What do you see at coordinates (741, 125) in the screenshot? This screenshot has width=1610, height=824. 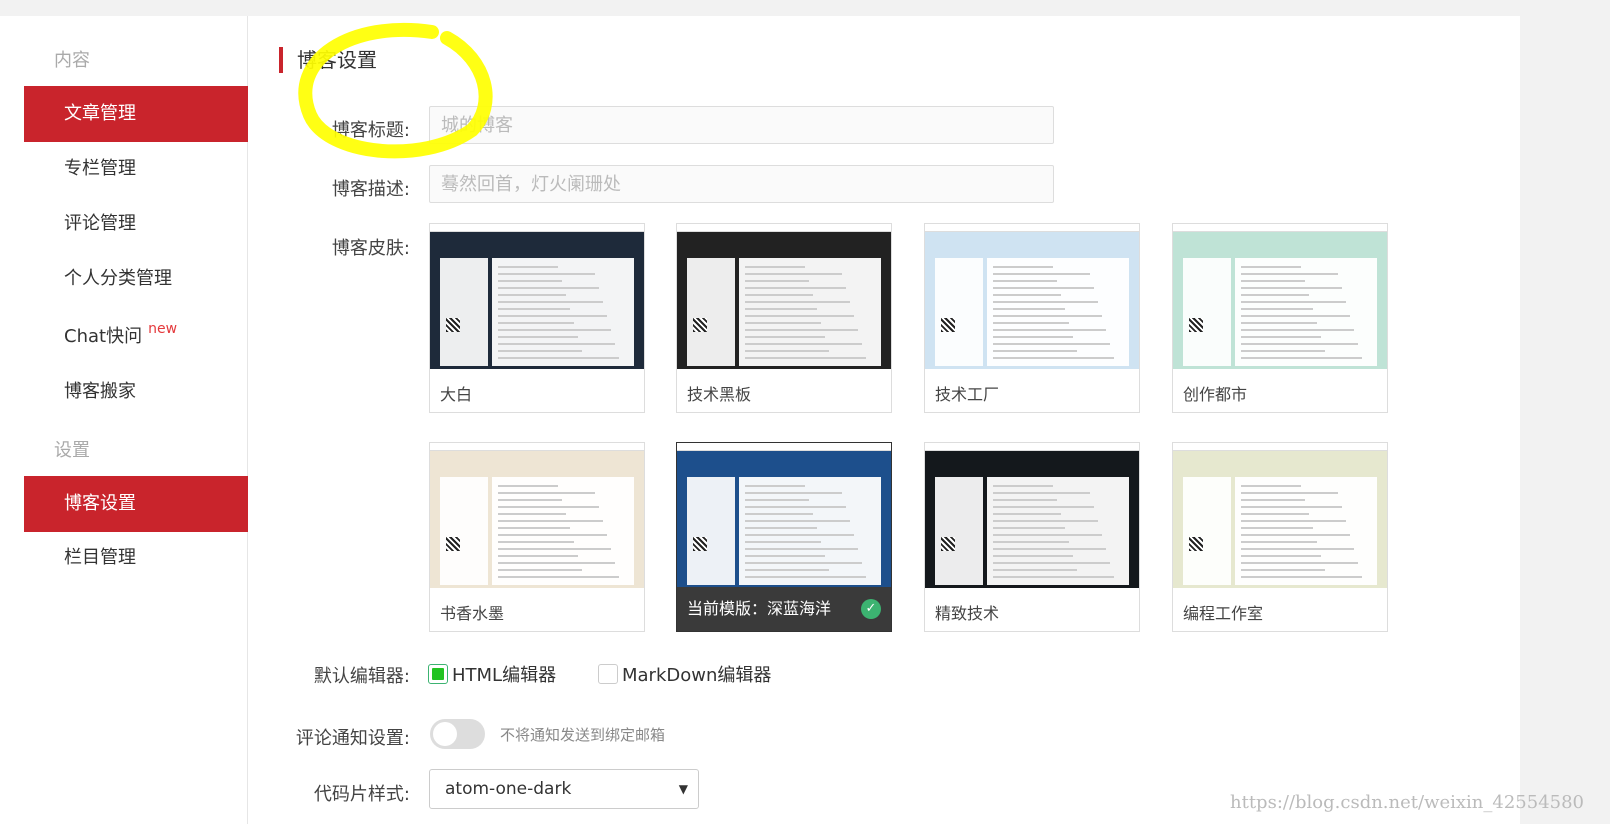 I see `blog-title-input` at bounding box center [741, 125].